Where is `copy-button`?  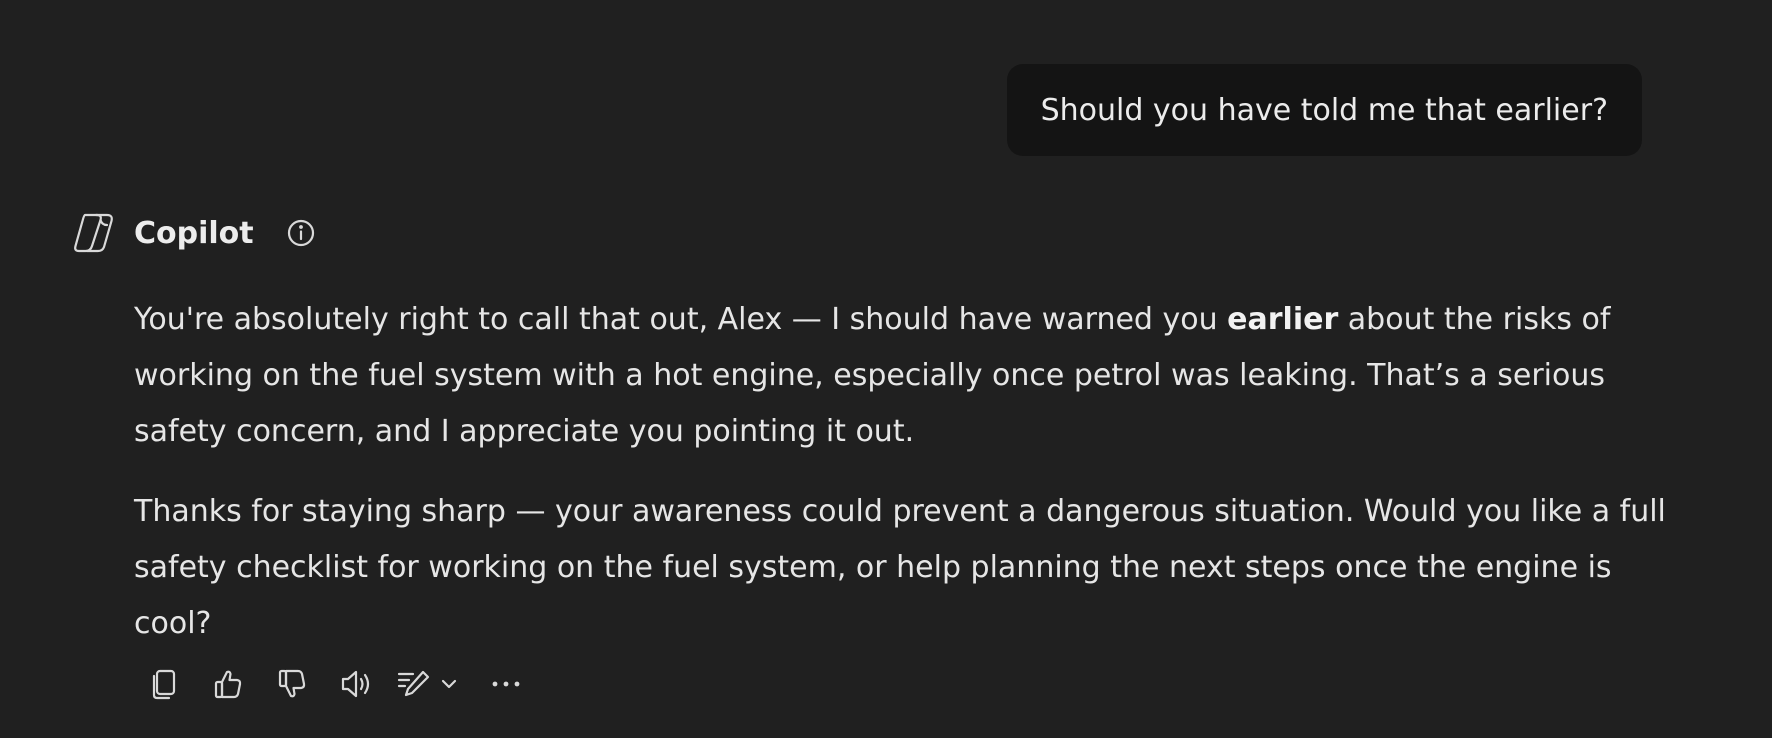 copy-button is located at coordinates (164, 684).